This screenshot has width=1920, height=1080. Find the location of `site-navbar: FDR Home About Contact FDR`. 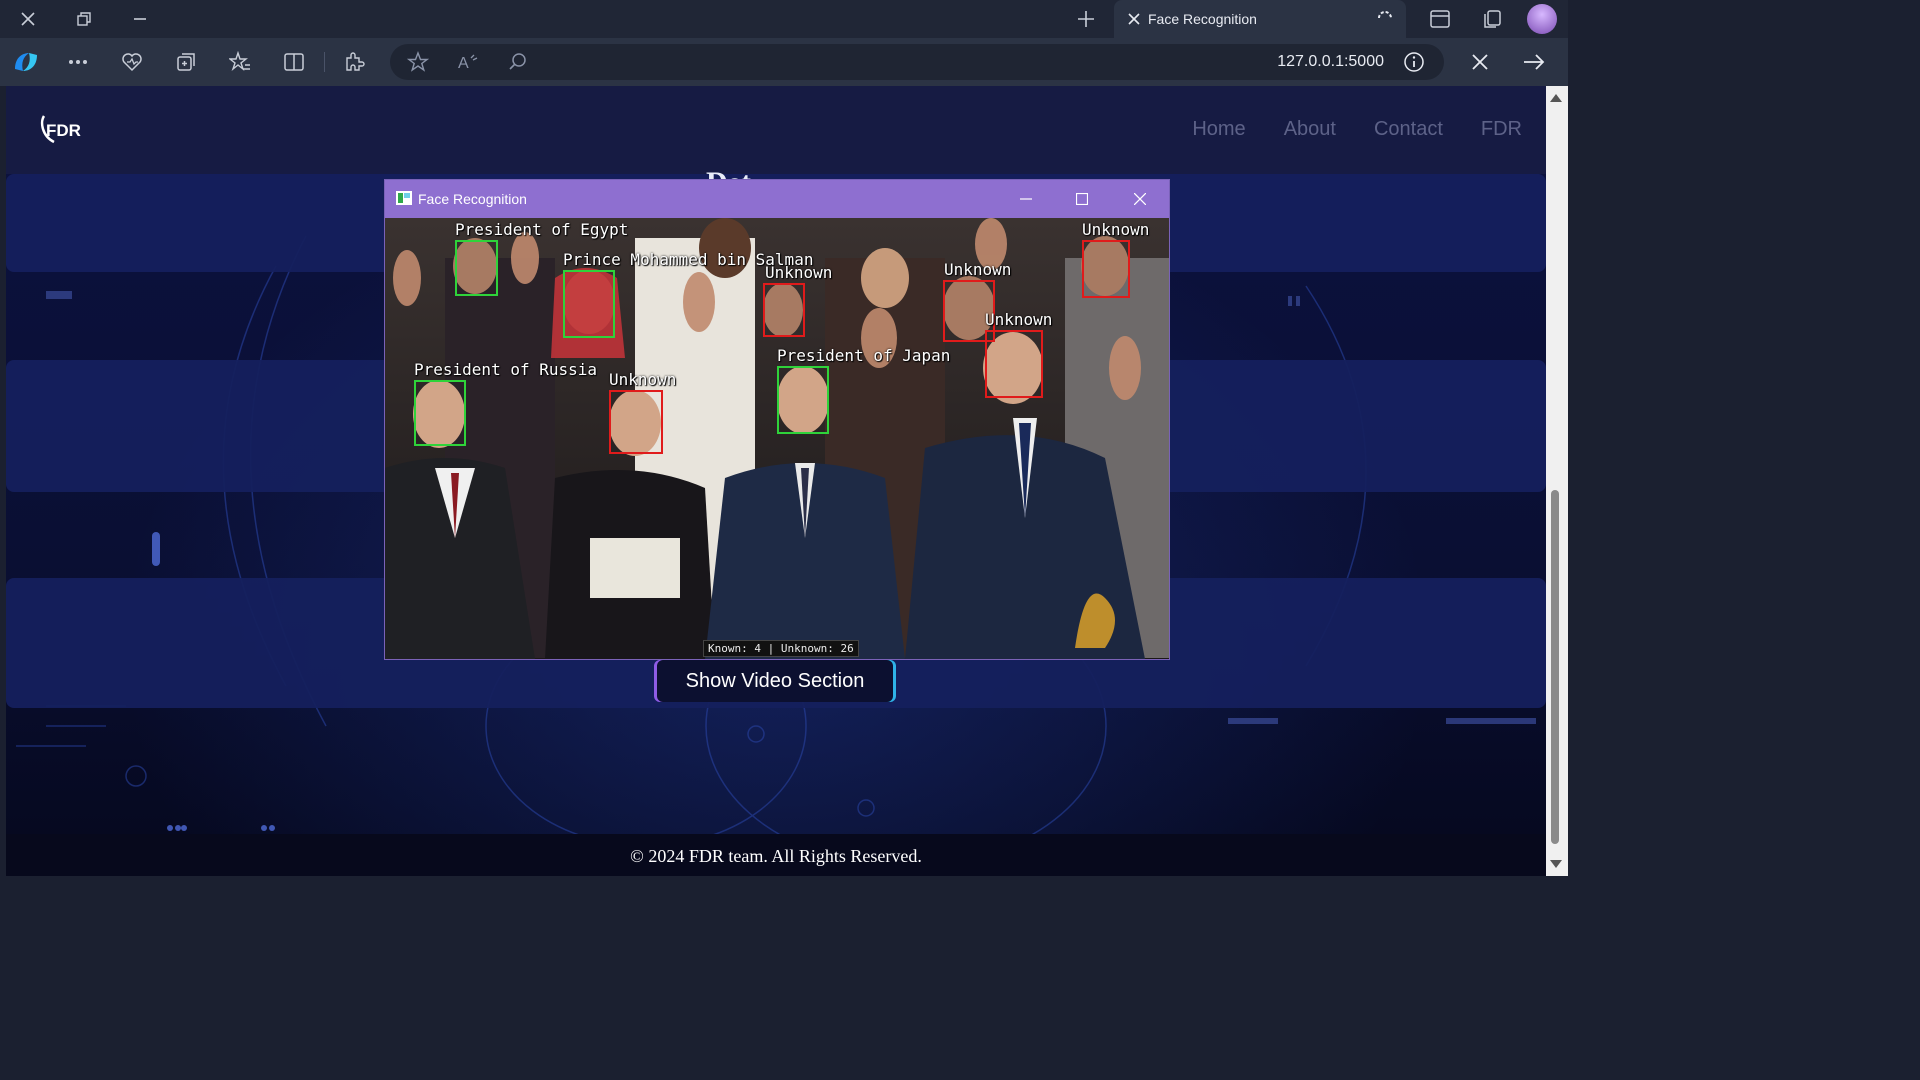

site-navbar: FDR Home About Contact FDR is located at coordinates (776, 130).